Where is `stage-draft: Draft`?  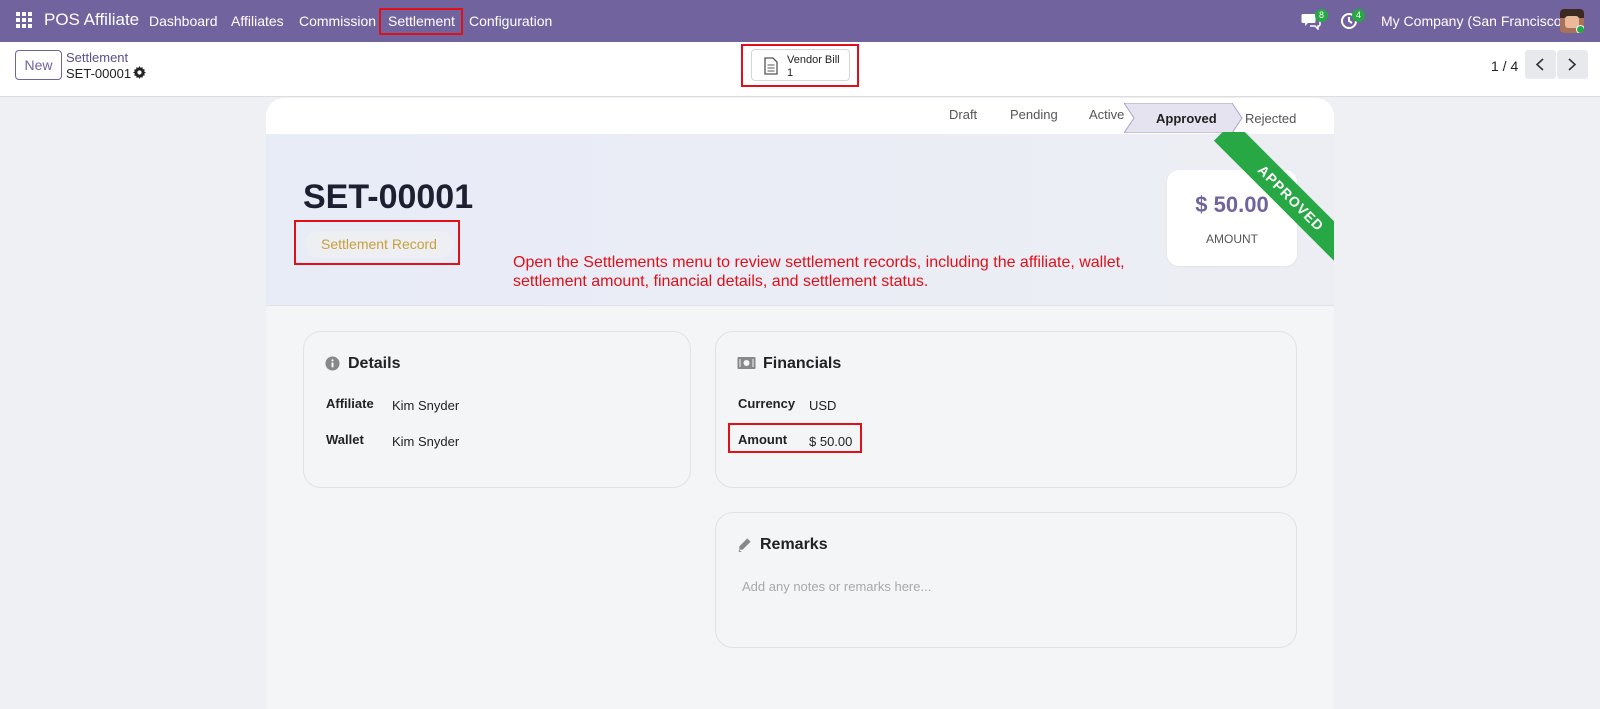
stage-draft: Draft is located at coordinates (963, 114).